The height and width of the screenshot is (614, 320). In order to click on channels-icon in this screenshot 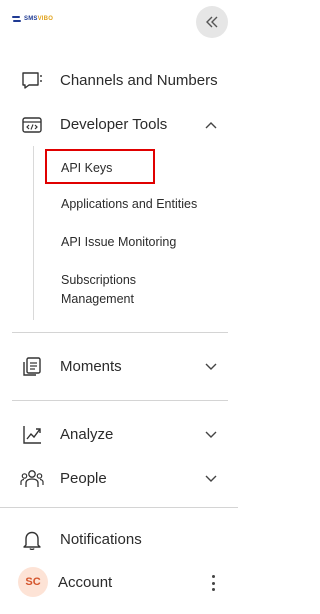, I will do `click(32, 81)`.